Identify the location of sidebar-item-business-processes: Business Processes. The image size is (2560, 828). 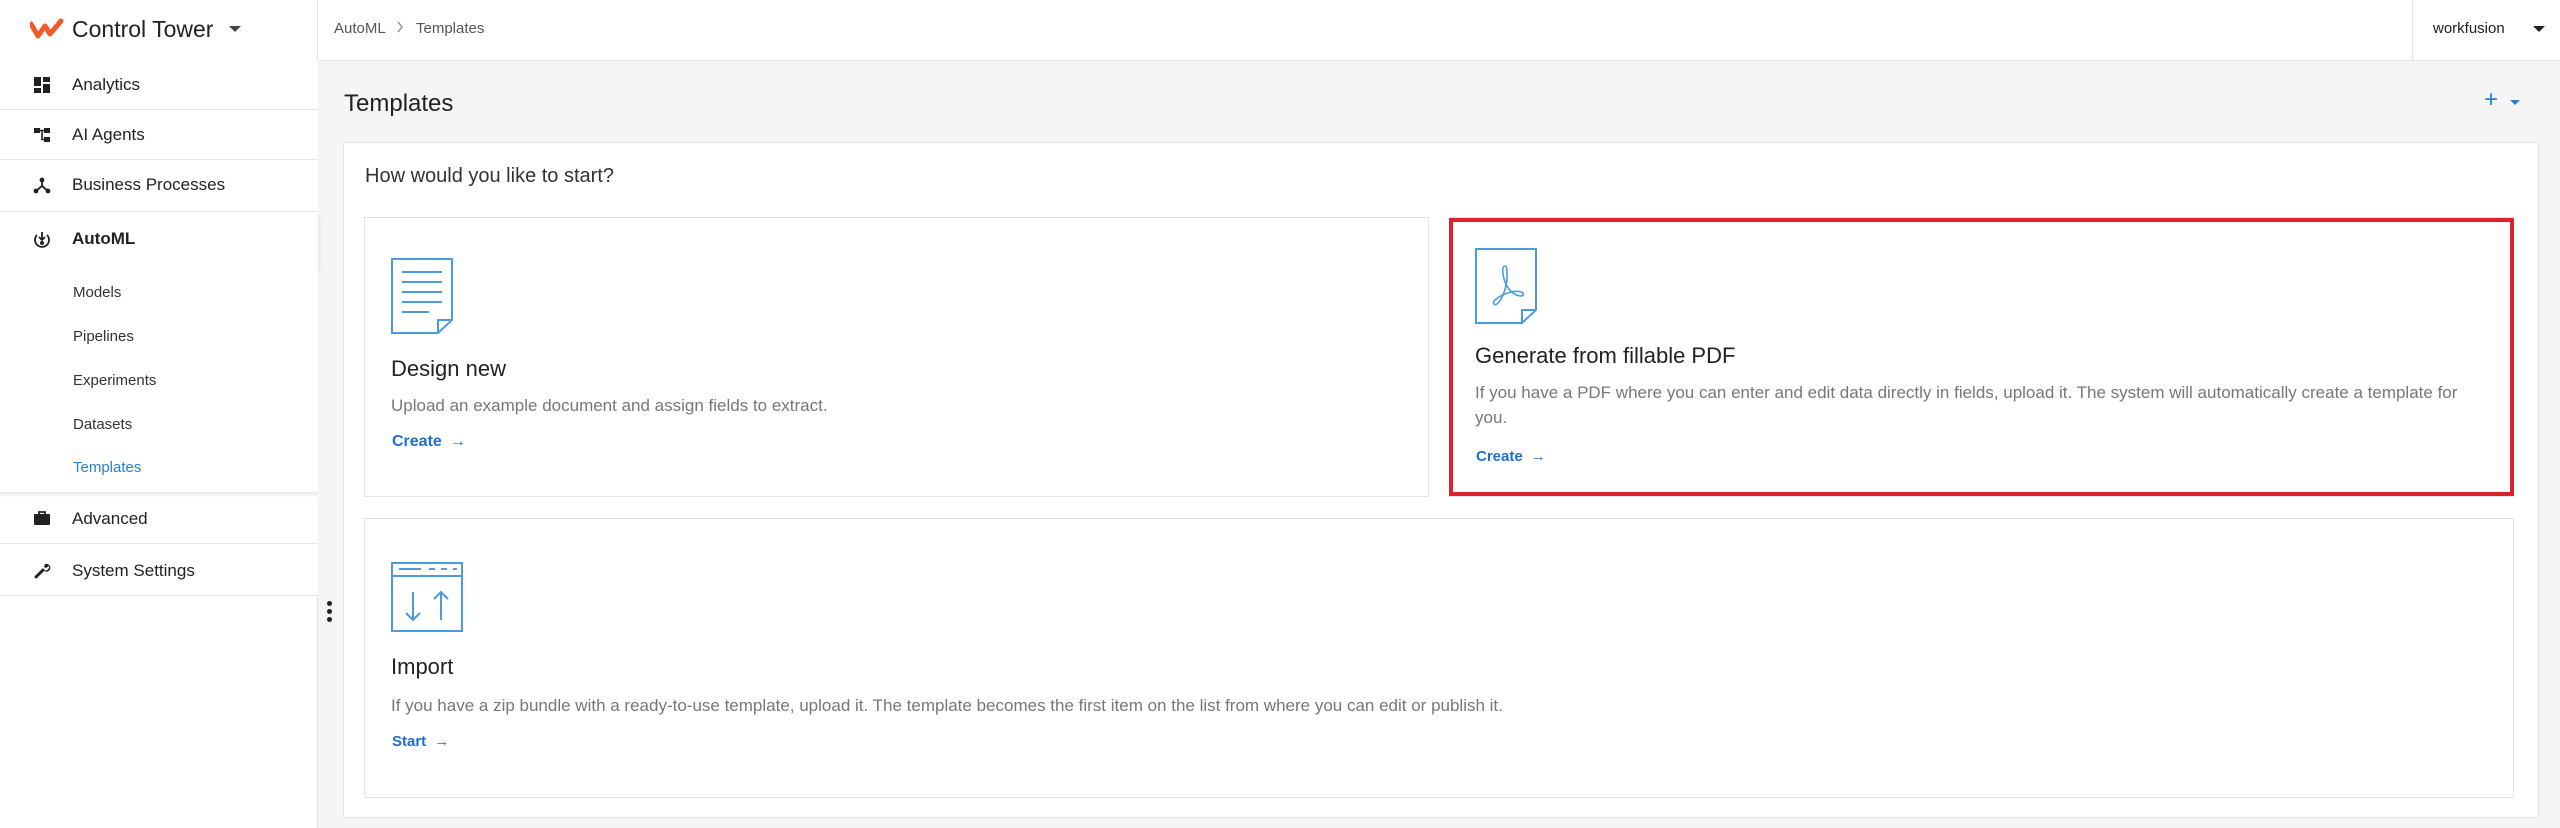
(159, 186).